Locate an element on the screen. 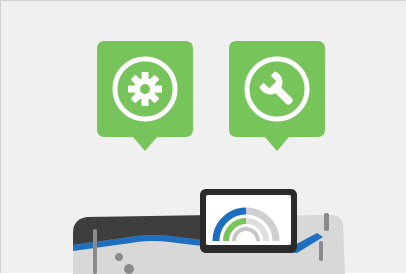 Image resolution: width=406 pixels, height=274 pixels. left-rod is located at coordinates (95, 251).